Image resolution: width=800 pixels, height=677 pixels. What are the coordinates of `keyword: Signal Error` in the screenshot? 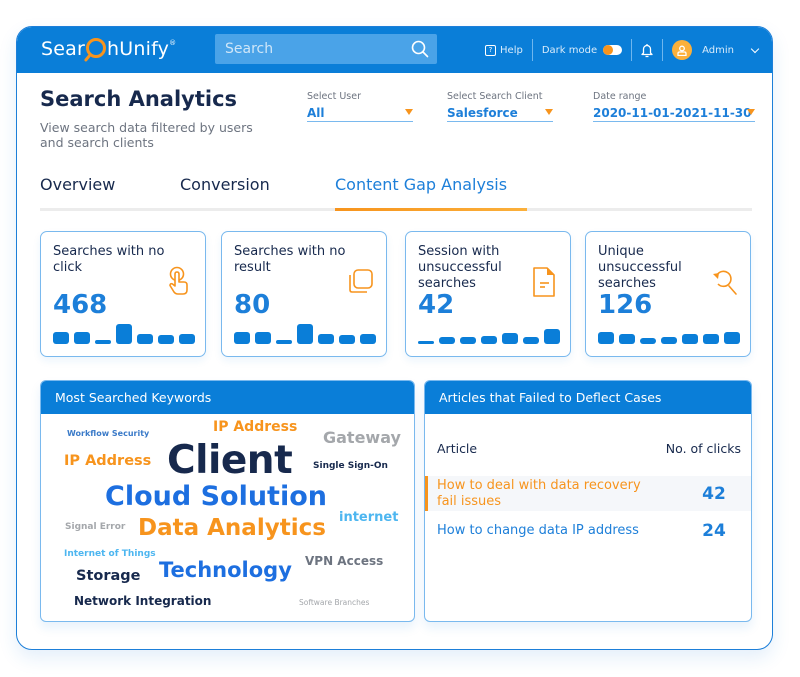 It's located at (95, 527).